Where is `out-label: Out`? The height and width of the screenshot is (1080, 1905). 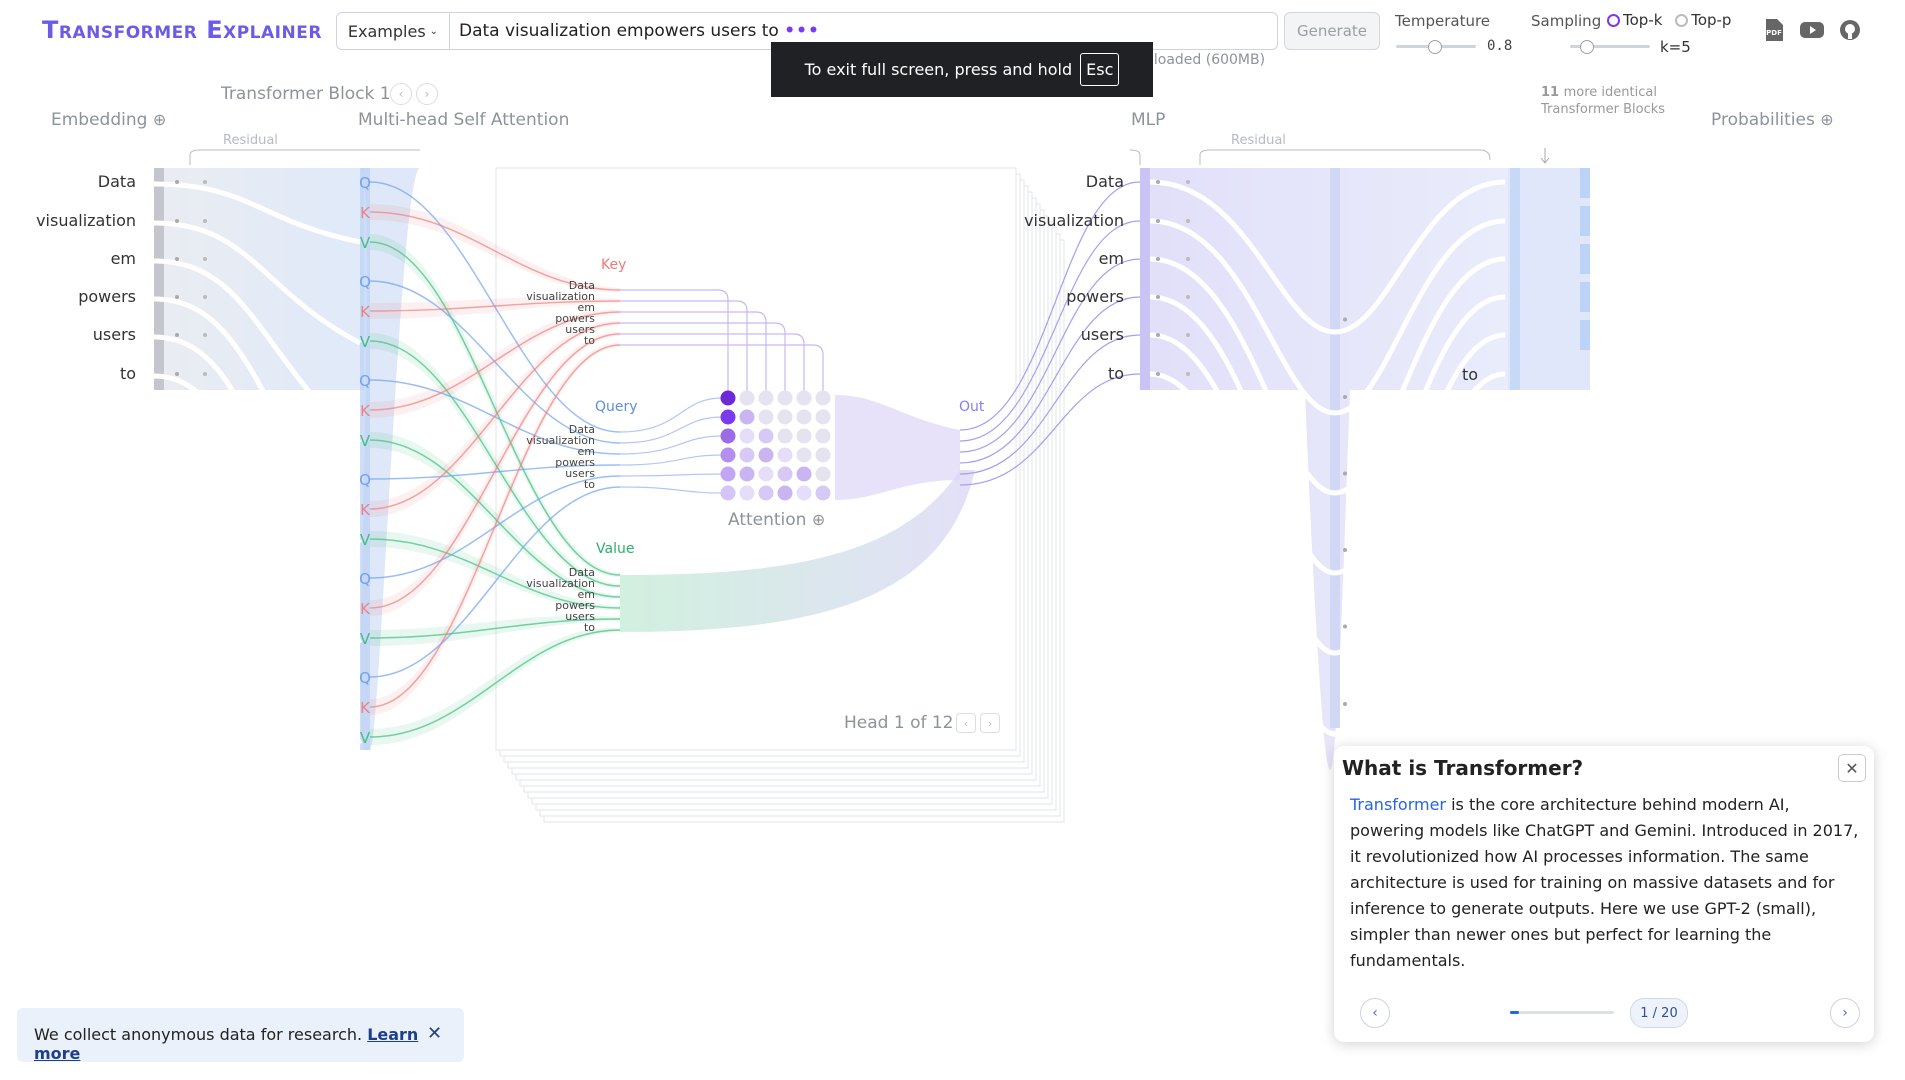 out-label: Out is located at coordinates (972, 407).